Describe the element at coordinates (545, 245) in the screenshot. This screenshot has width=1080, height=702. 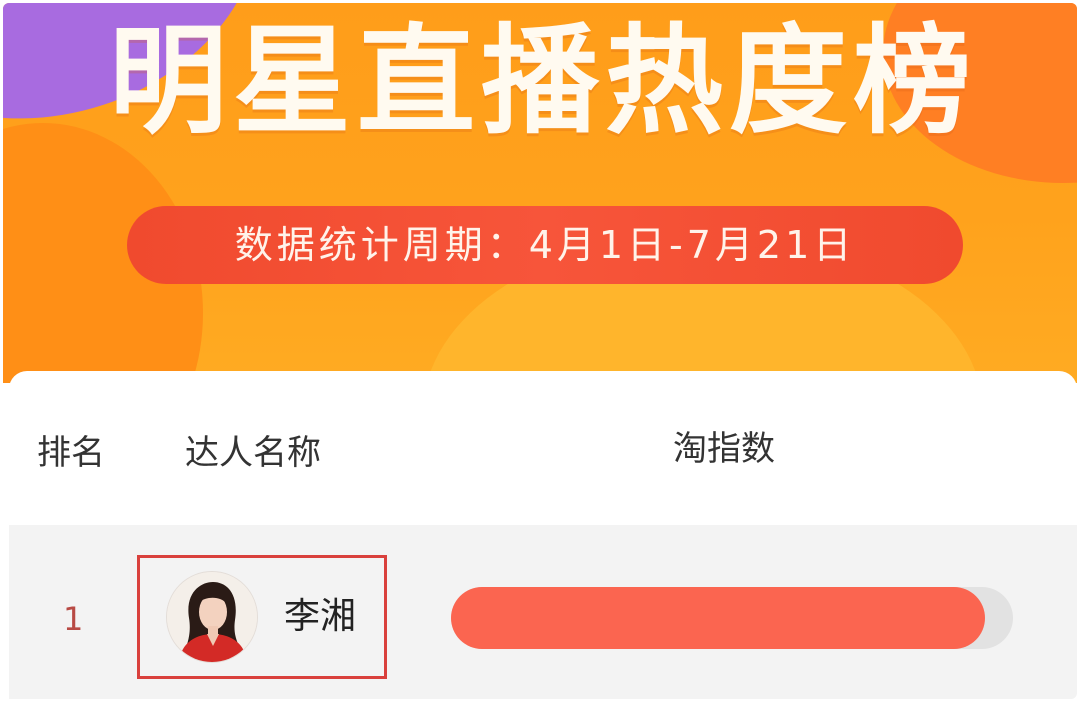
I see `stat-period-badge: 数据统计周期：4月1日-7月21日` at that location.